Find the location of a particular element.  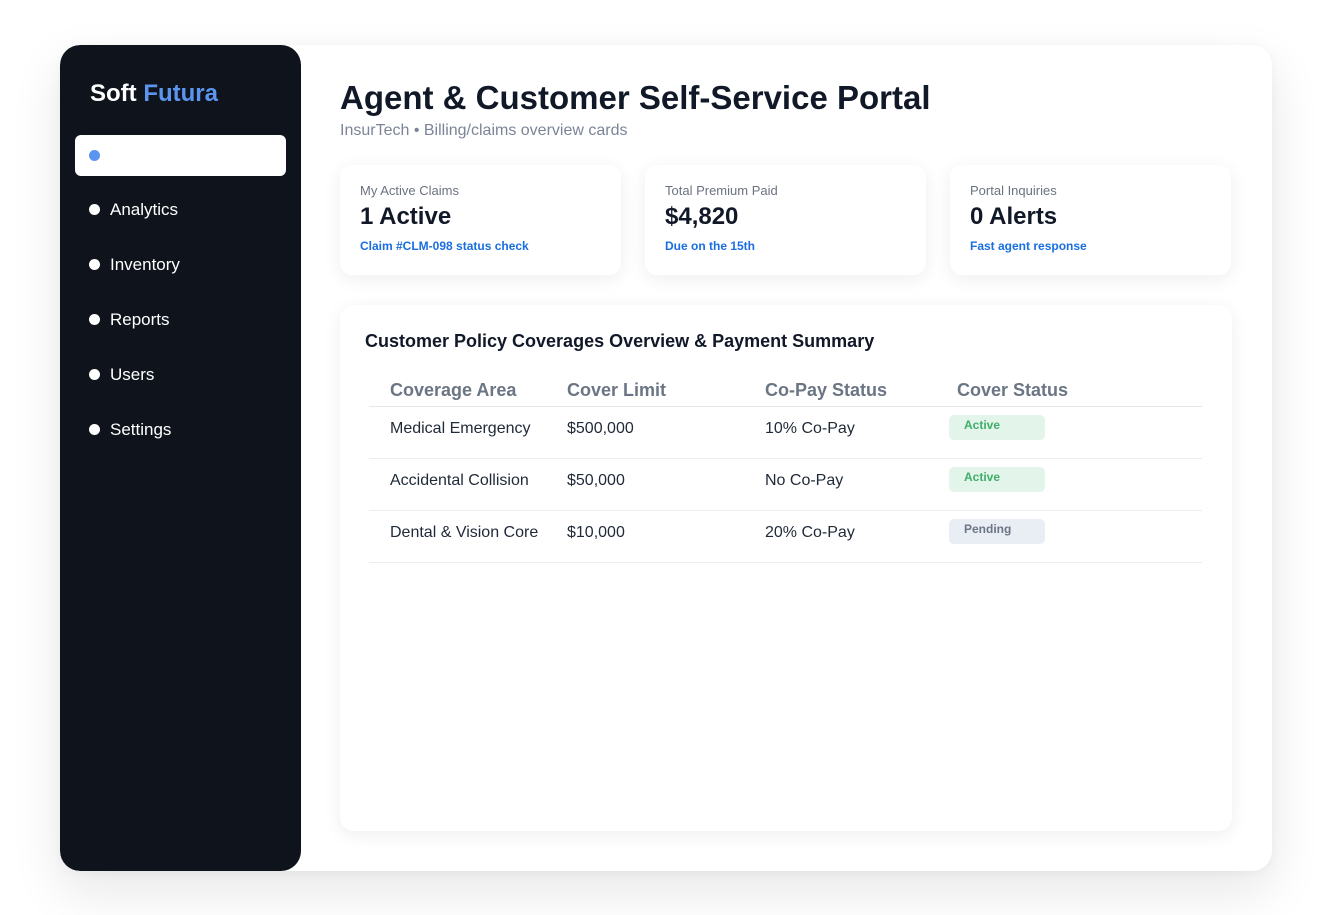

sidebar-item-inventory: Inventory is located at coordinates (180, 264).